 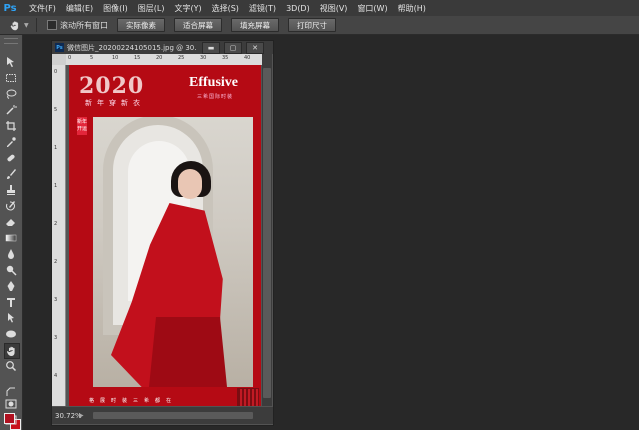 I want to click on menu-file: 文件(F), so click(x=42, y=8).